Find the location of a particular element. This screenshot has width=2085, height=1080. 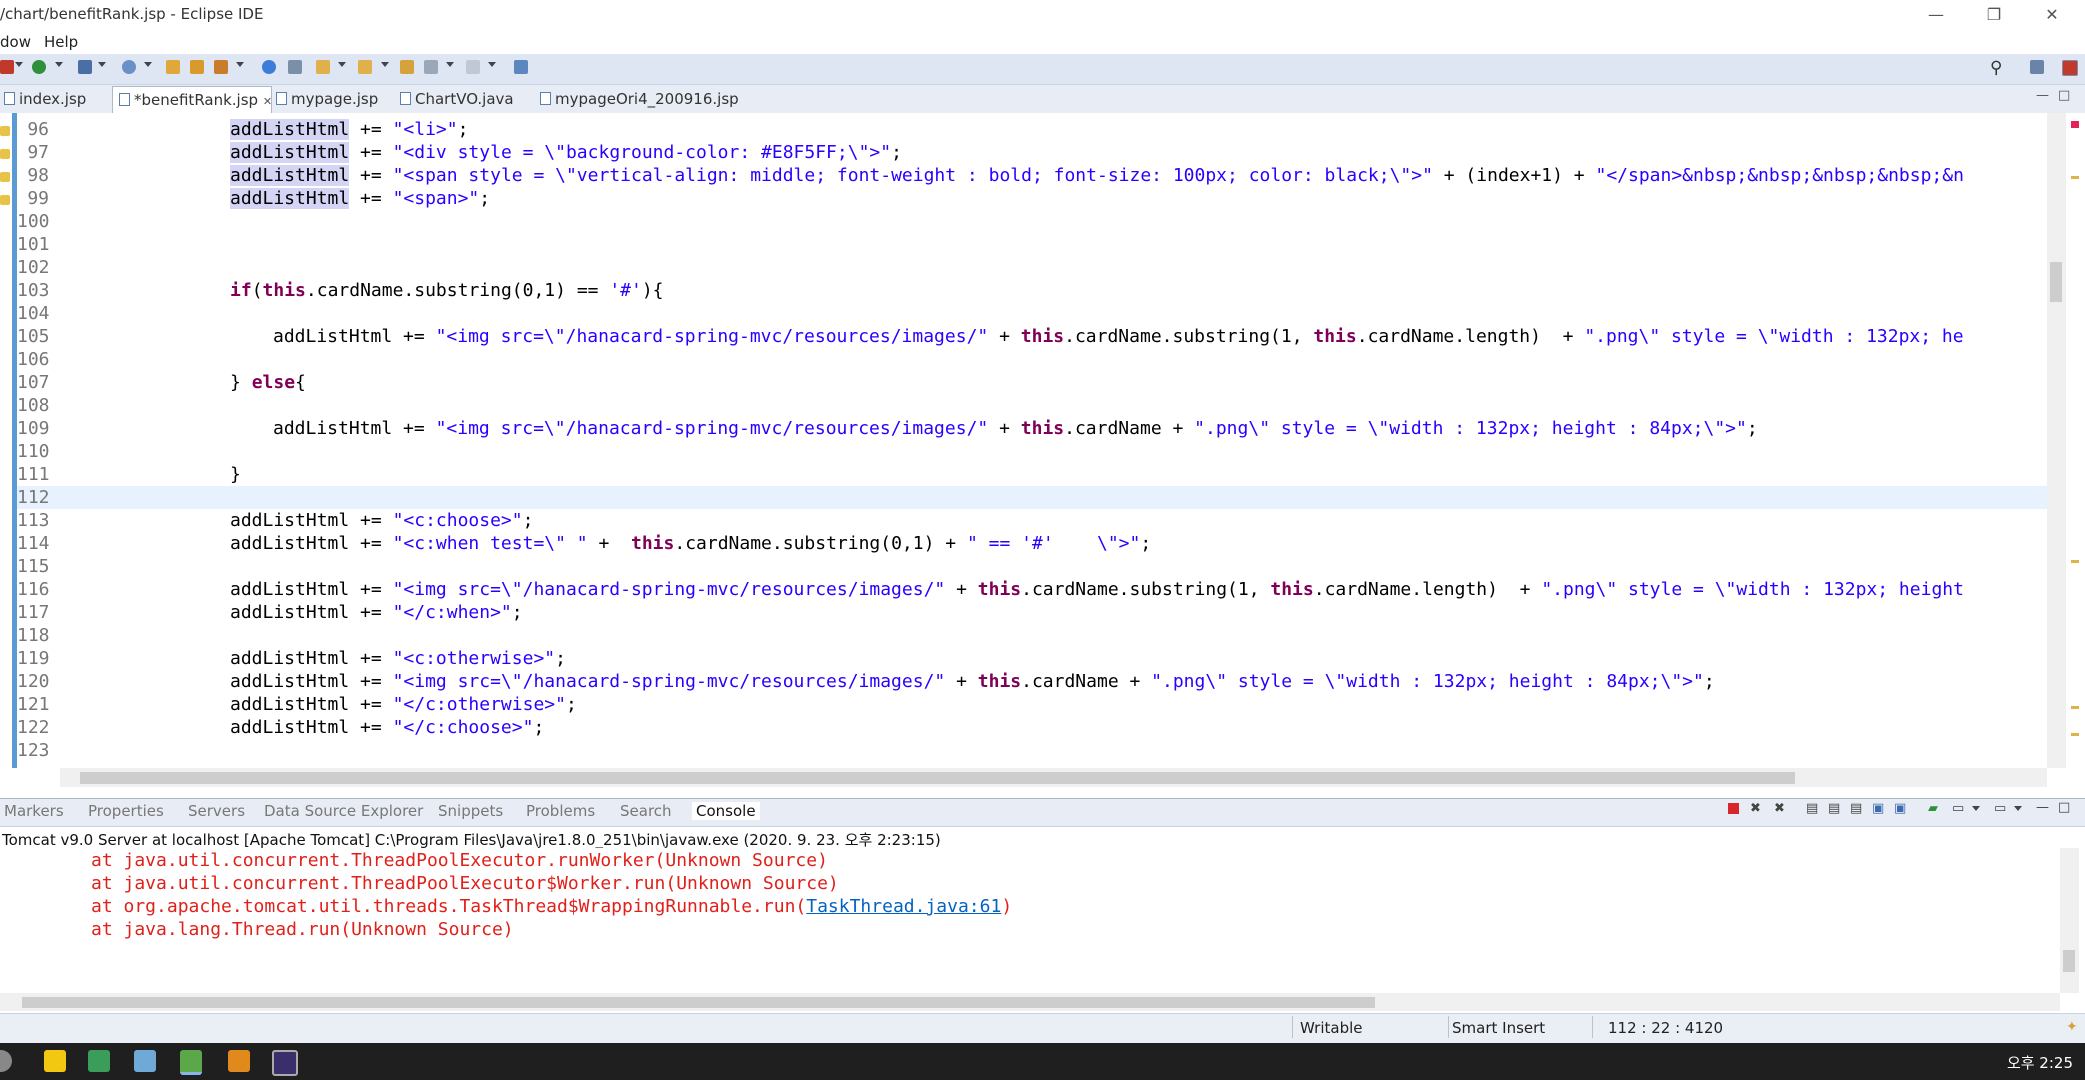

open-folder-icon is located at coordinates (197, 67).